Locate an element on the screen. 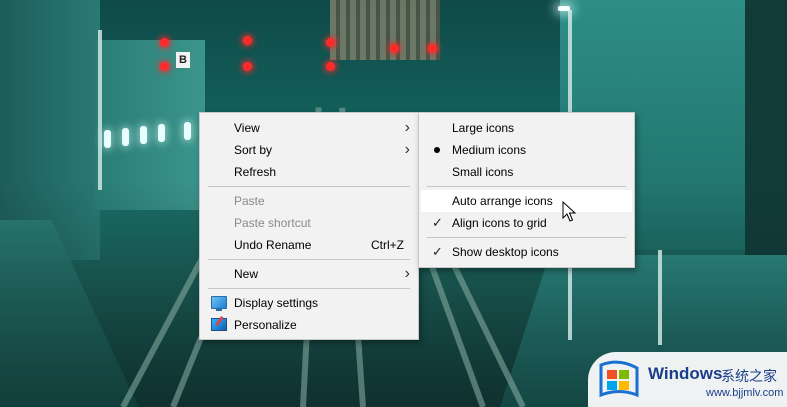  wallpaper-lamp-post is located at coordinates (660, 297).